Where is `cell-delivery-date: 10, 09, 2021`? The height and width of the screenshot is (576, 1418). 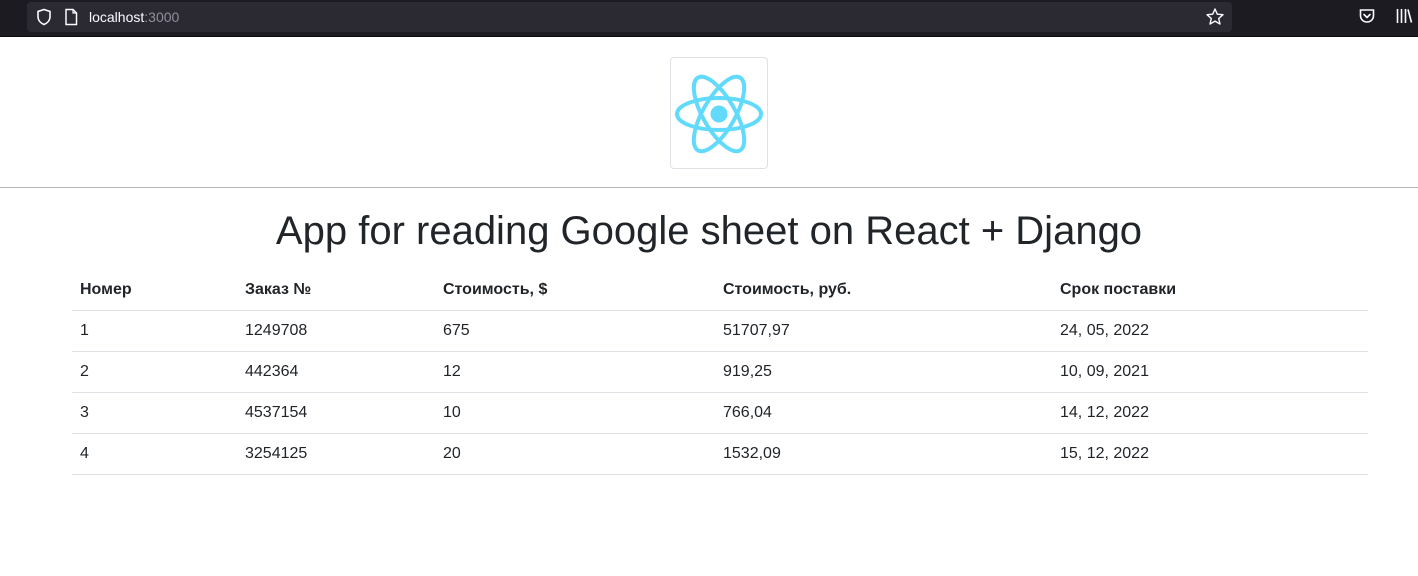
cell-delivery-date: 10, 09, 2021 is located at coordinates (1210, 372).